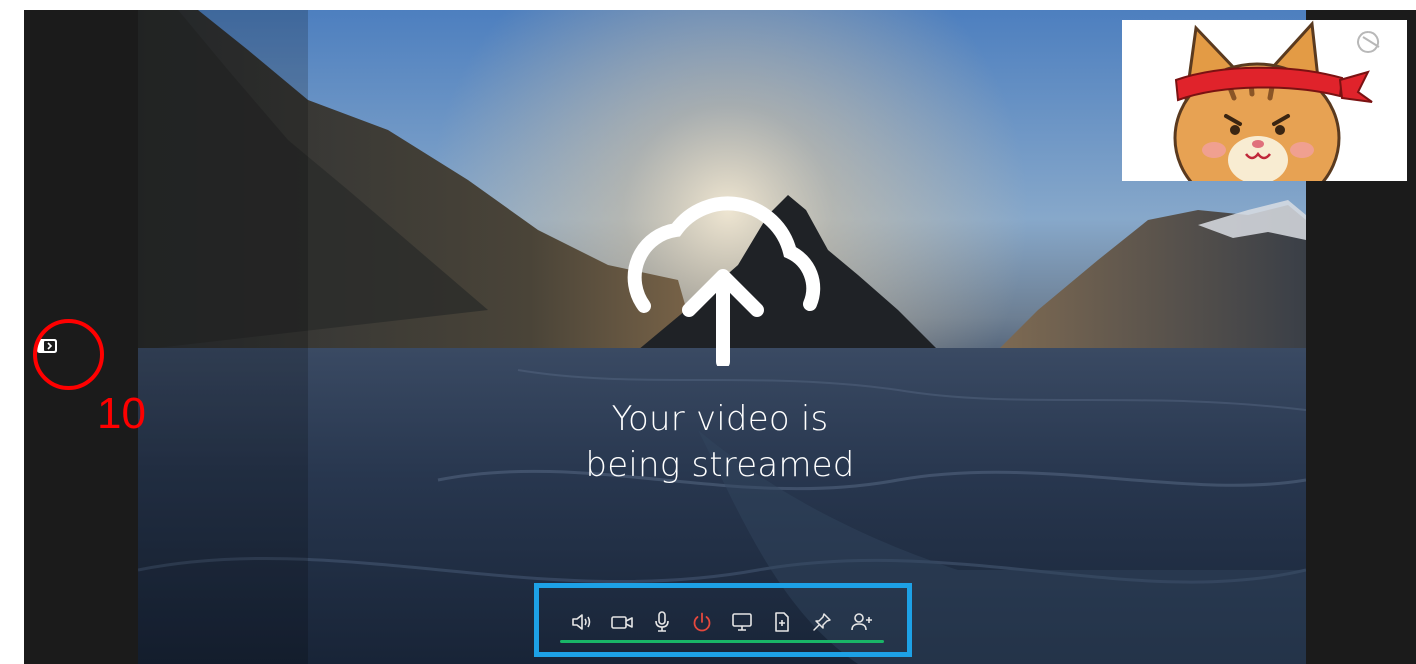 The width and height of the screenshot is (1416, 664). I want to click on pin-button, so click(822, 622).